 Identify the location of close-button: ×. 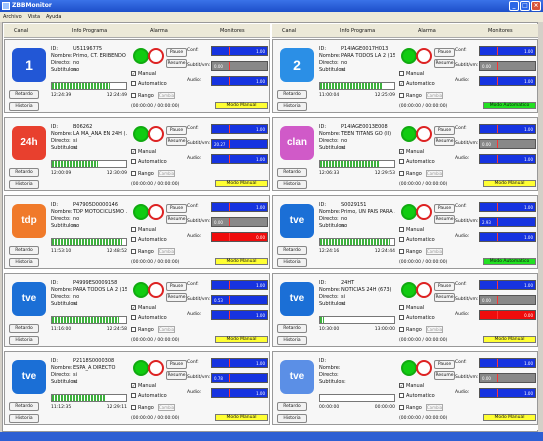
(536, 6).